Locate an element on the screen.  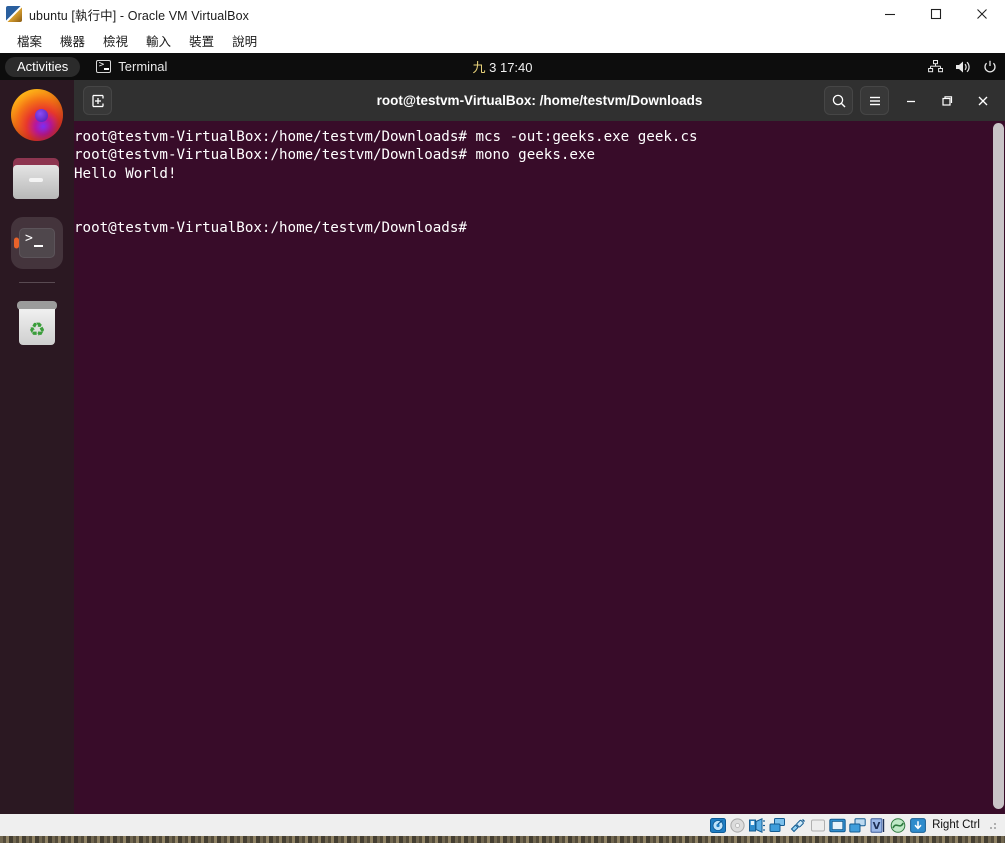
dock-item-firefox is located at coordinates (37, 115).